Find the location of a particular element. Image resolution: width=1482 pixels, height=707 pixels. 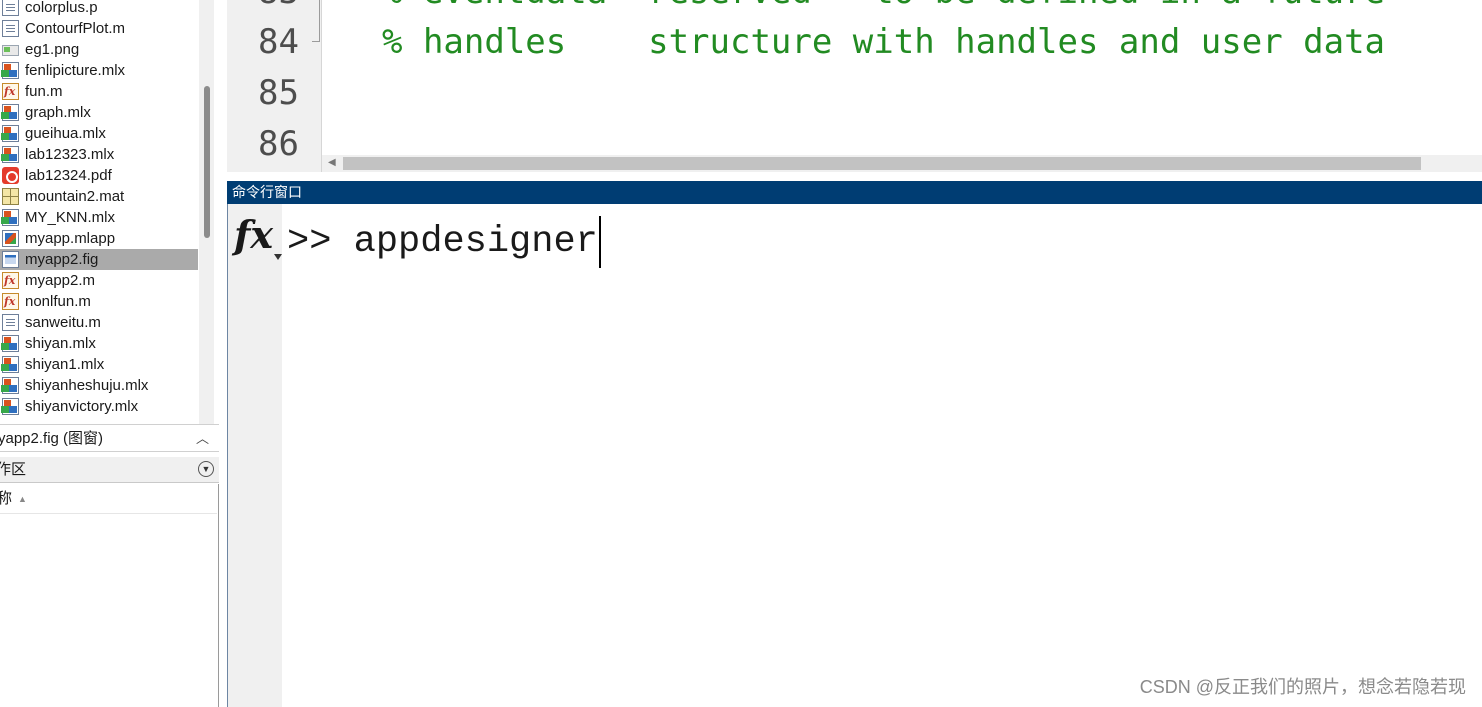

command-window-title: 命令行窗口 is located at coordinates (267, 192).